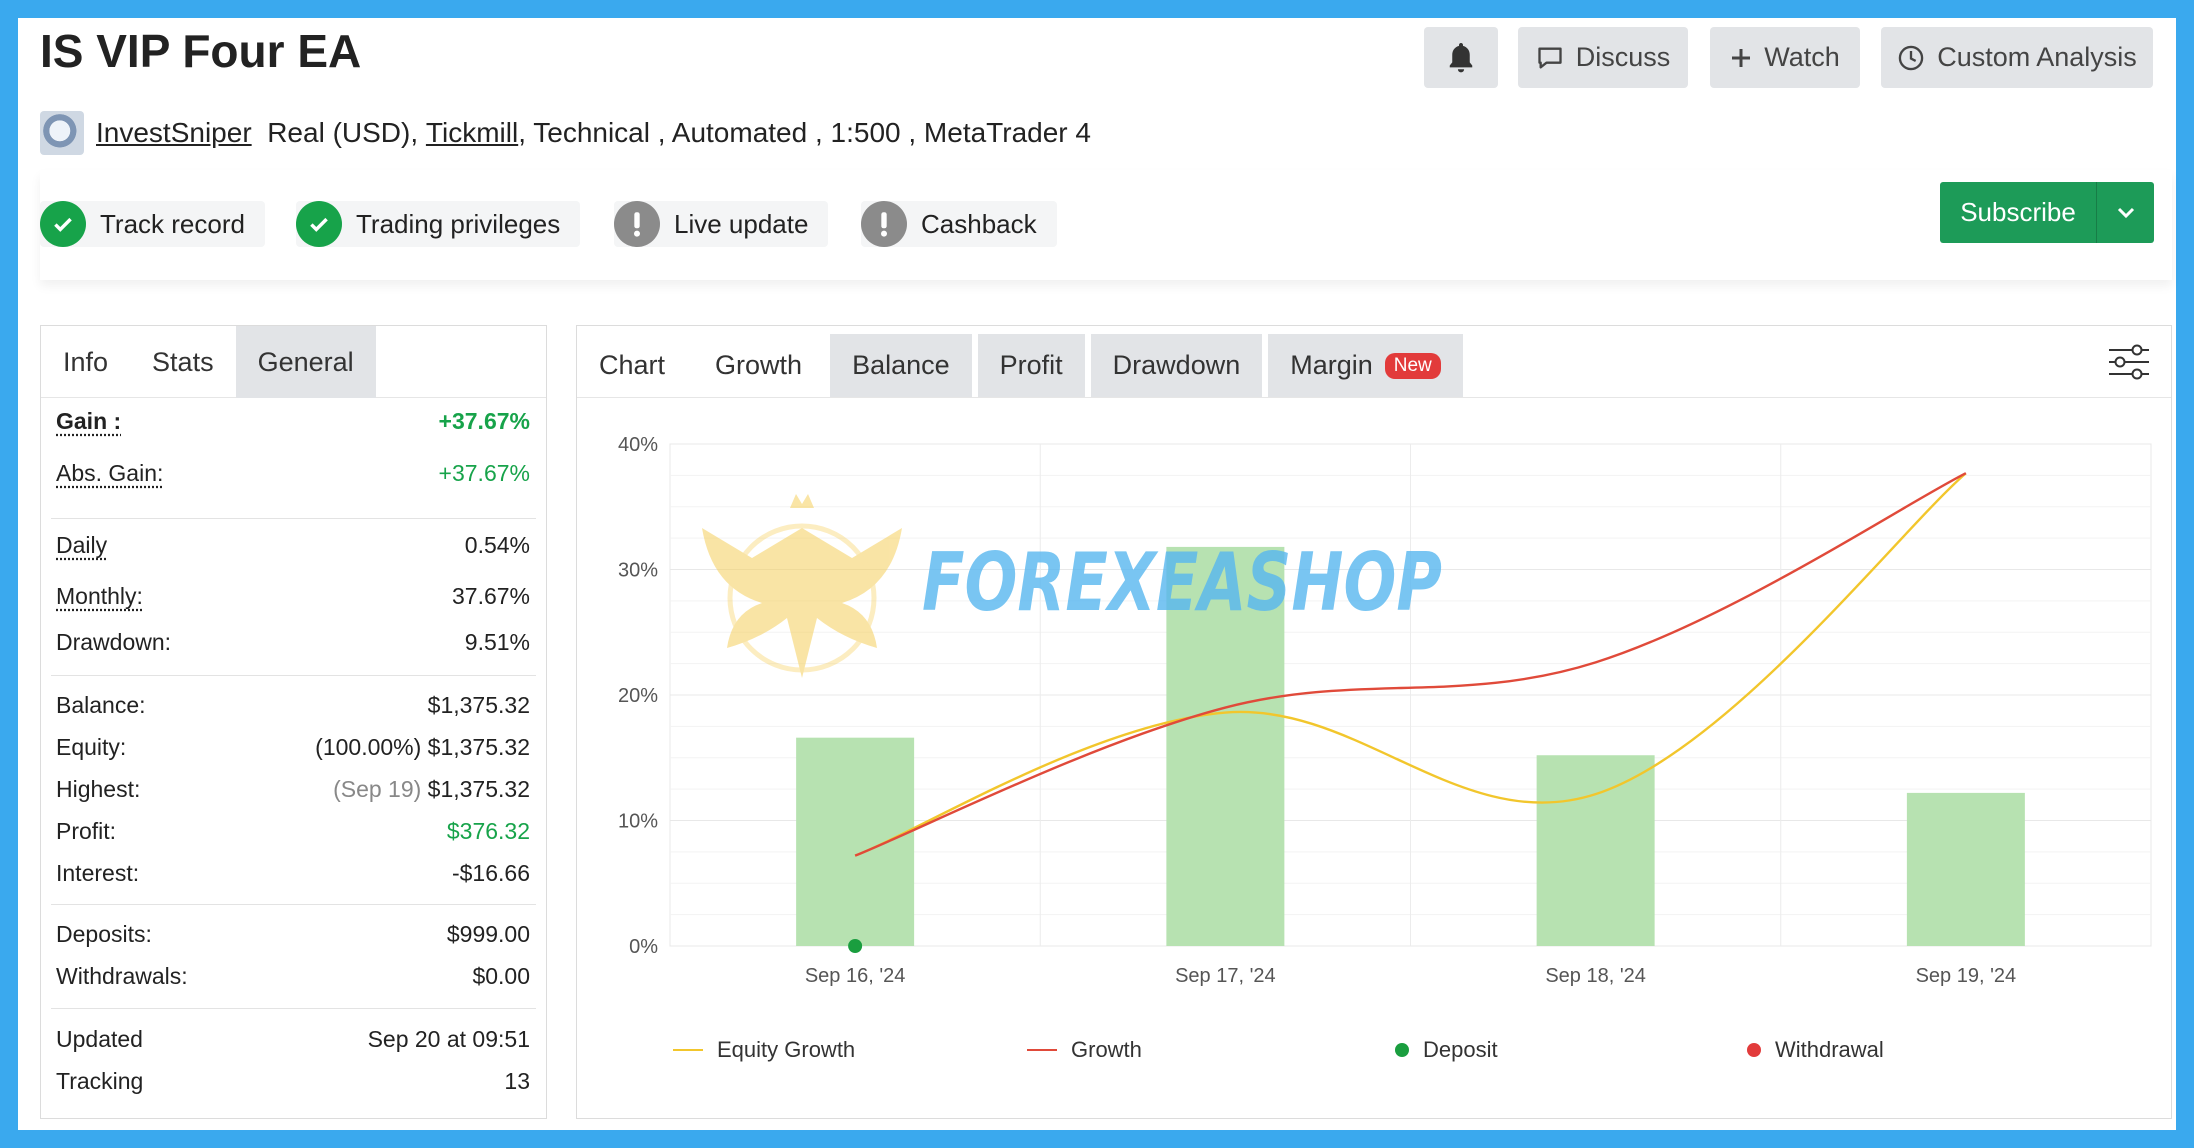  What do you see at coordinates (501, 976) in the screenshot?
I see `stat-value: $0.00` at bounding box center [501, 976].